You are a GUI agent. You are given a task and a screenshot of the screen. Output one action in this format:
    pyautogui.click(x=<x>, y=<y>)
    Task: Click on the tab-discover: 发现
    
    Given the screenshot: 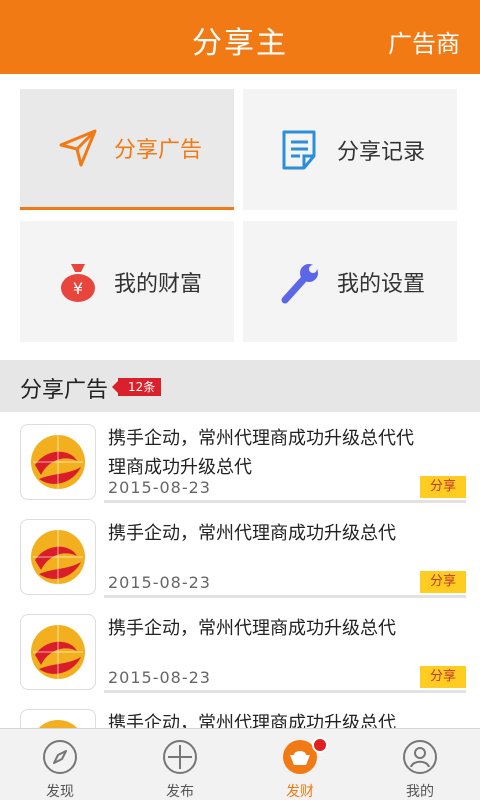 What is the action you would take?
    pyautogui.click(x=60, y=764)
    